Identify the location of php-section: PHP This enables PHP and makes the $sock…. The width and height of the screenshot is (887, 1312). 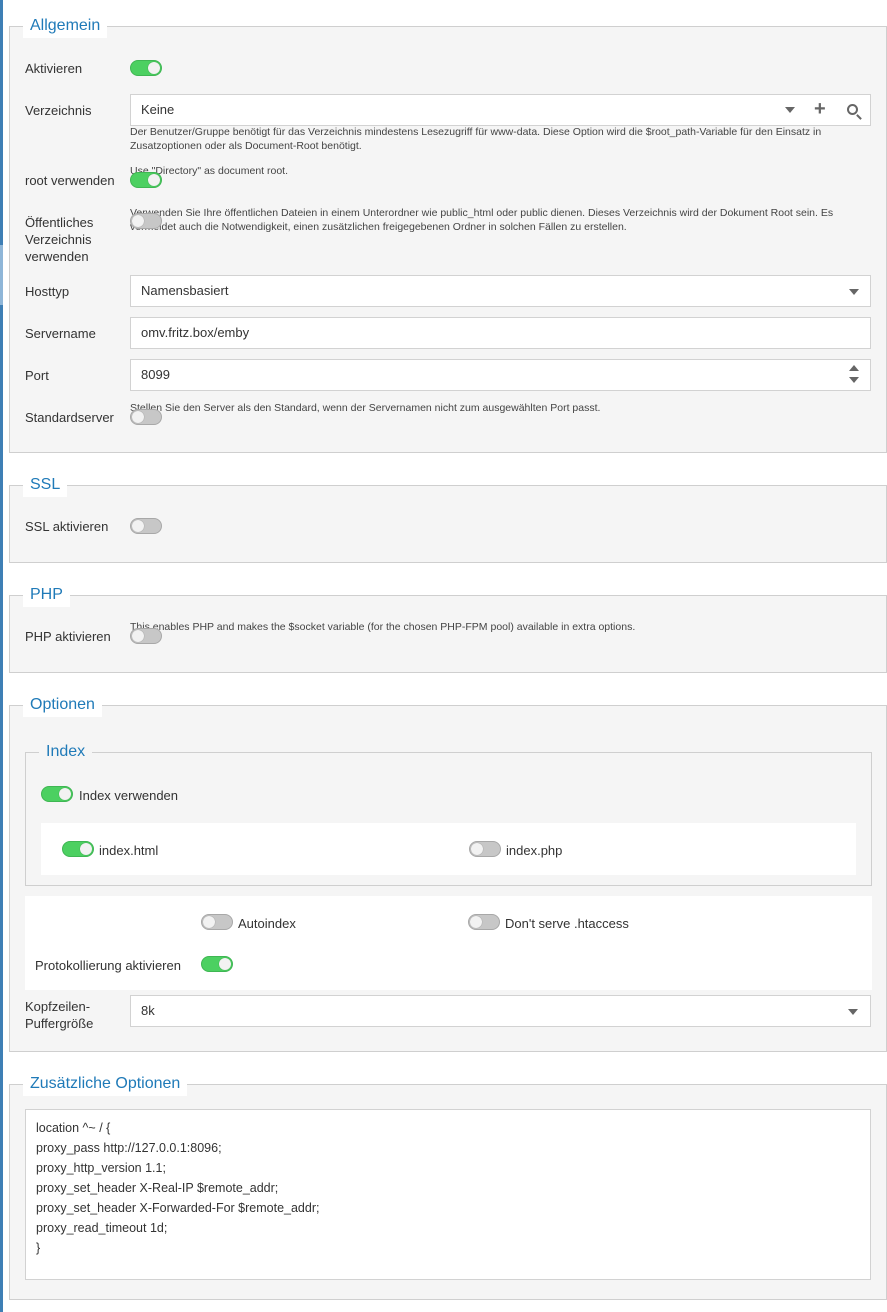
(448, 628).